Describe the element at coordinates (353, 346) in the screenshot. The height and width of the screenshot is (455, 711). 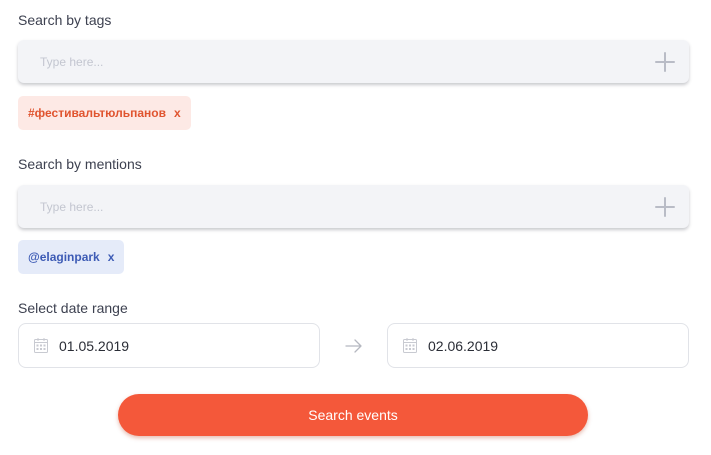
I see `arrow-right-icon` at that location.